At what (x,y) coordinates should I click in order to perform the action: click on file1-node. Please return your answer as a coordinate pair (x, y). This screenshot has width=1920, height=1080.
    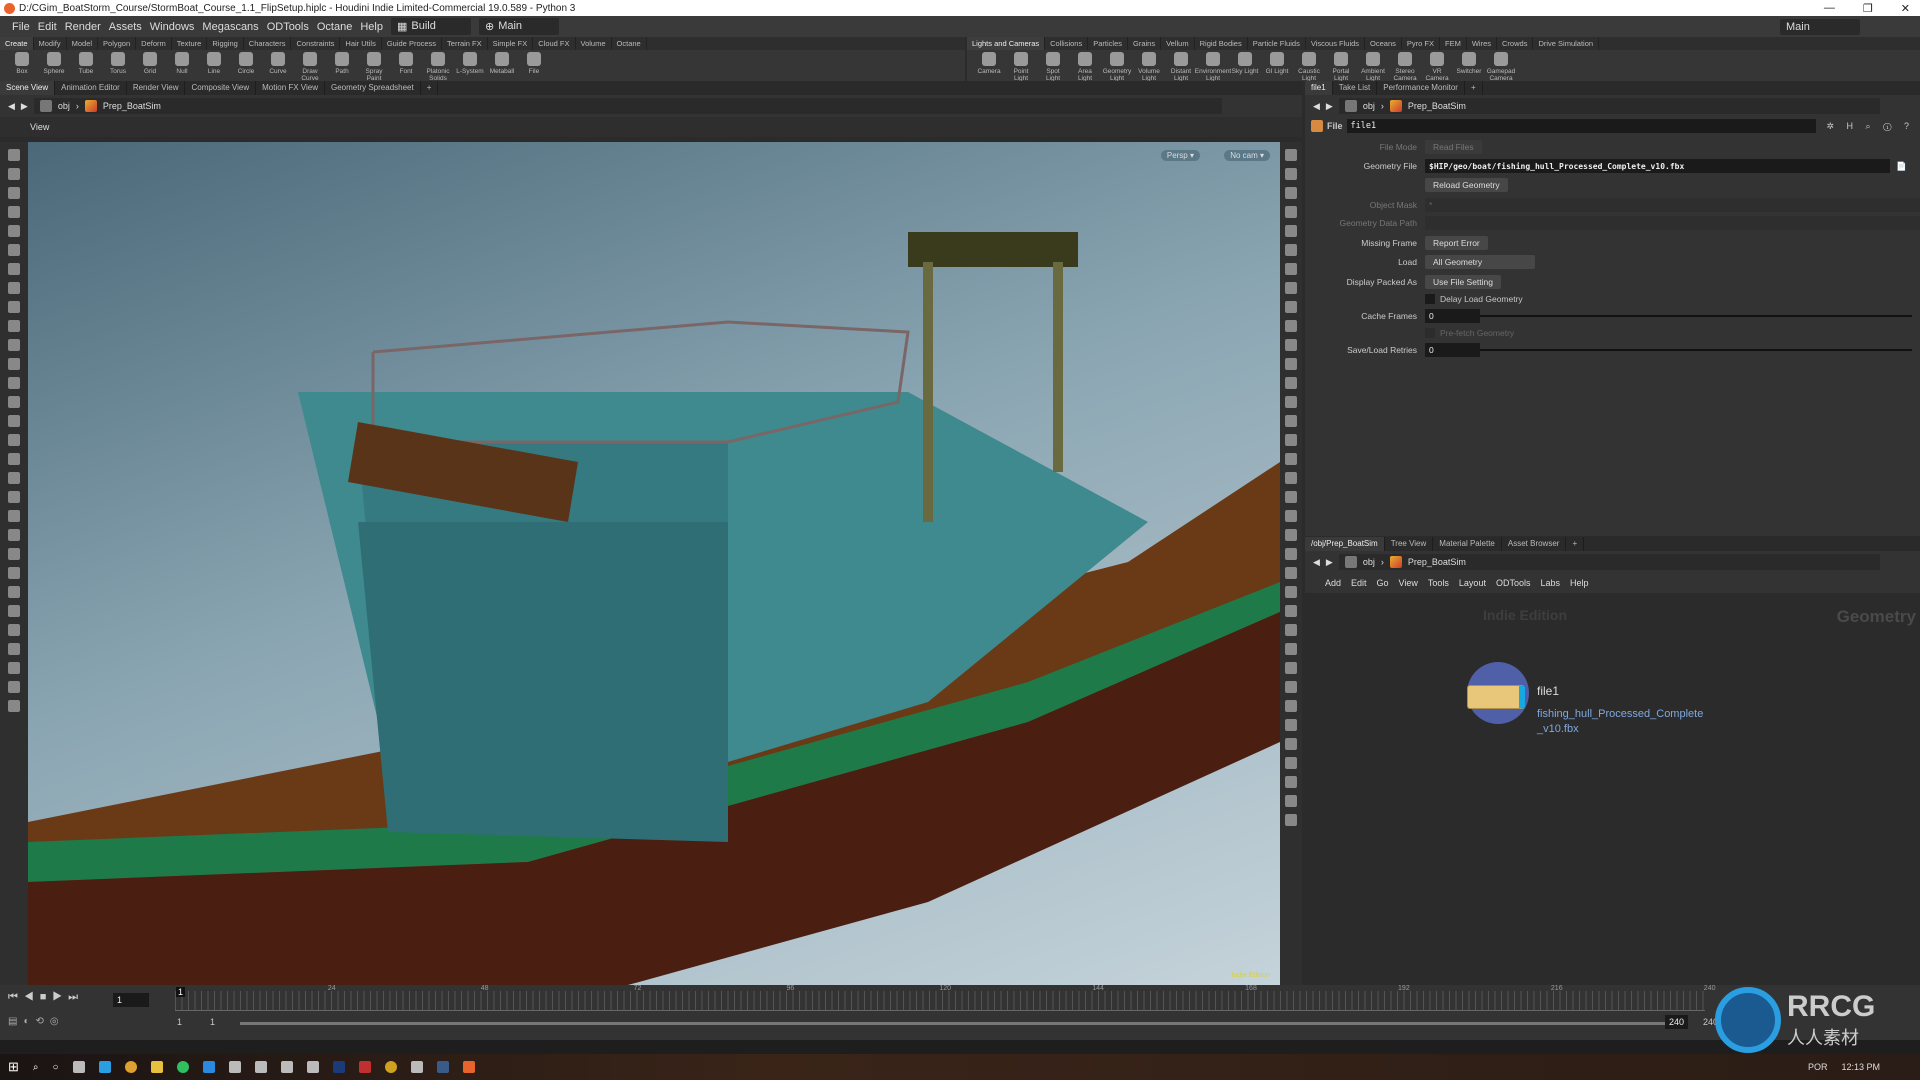
    Looking at the image, I should click on (1496, 697).